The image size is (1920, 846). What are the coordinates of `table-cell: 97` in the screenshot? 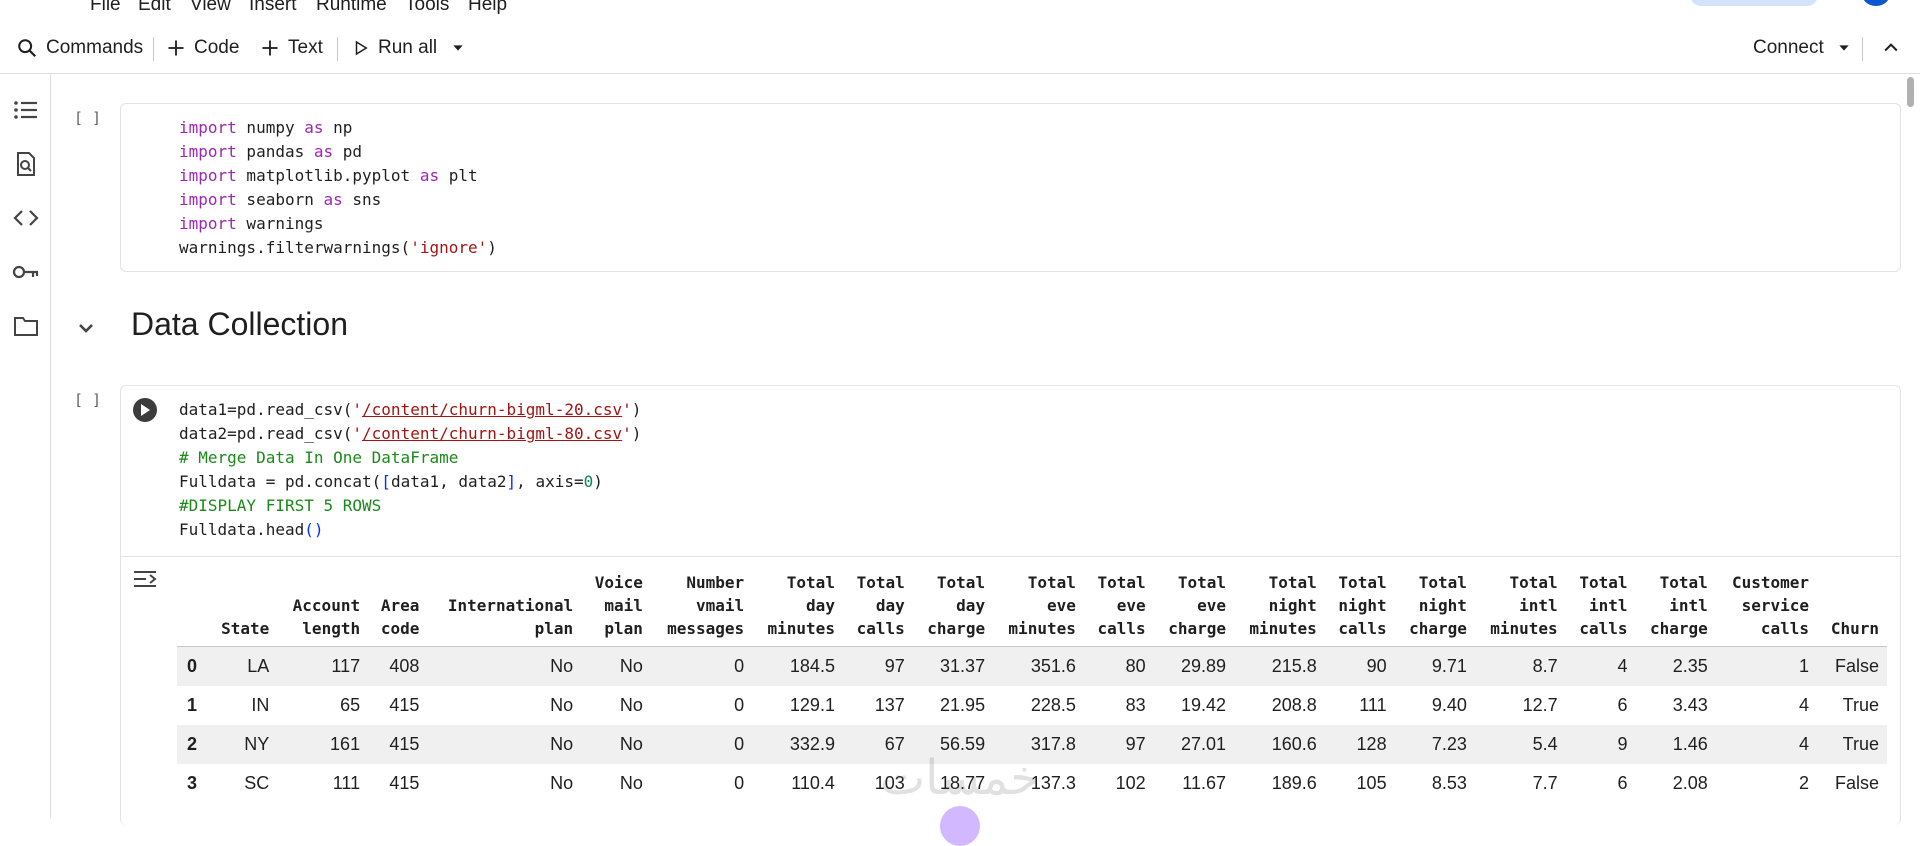 It's located at (877, 666).